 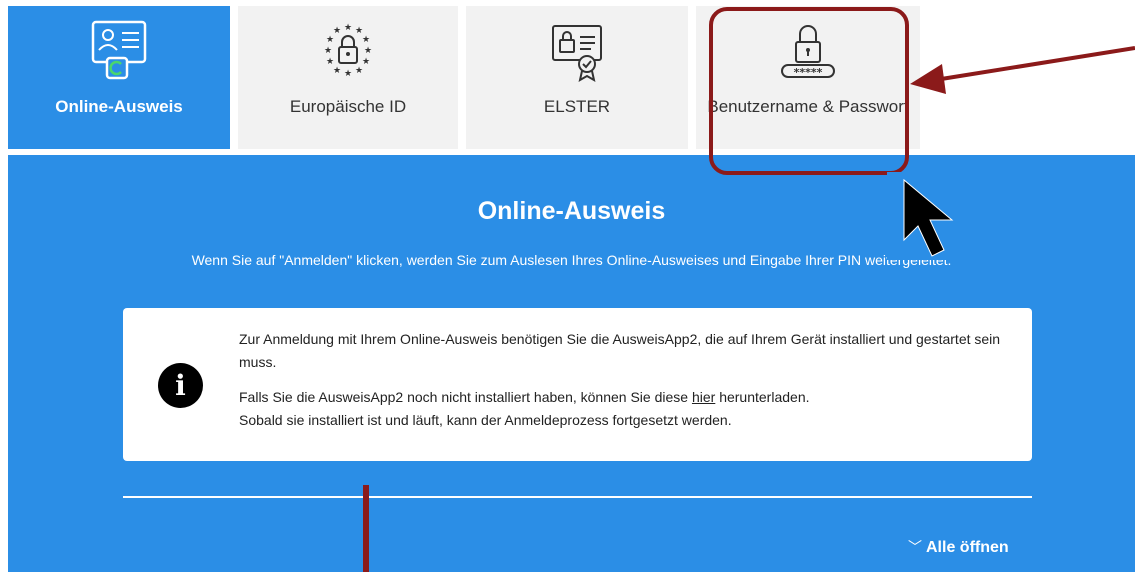 What do you see at coordinates (366, 528) in the screenshot?
I see `annotation-vertical-line` at bounding box center [366, 528].